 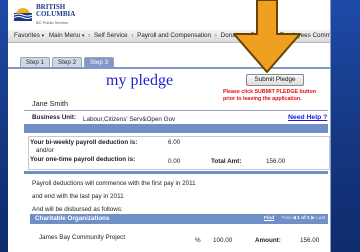 What do you see at coordinates (226, 161) in the screenshot?
I see `total-label: Total Amt:` at bounding box center [226, 161].